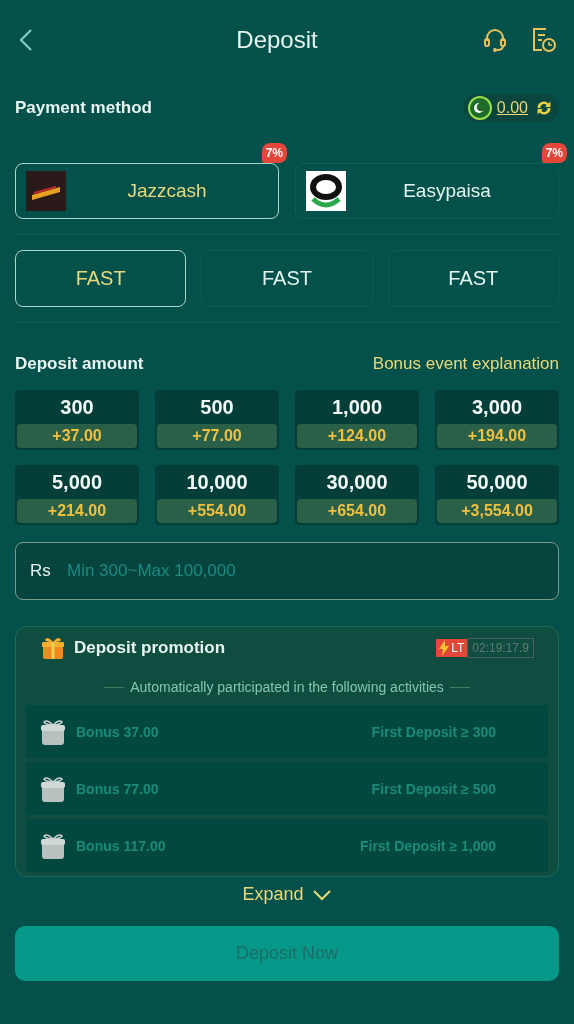 The width and height of the screenshot is (574, 1024). I want to click on amount-option: 1,000 +124.00, so click(357, 420).